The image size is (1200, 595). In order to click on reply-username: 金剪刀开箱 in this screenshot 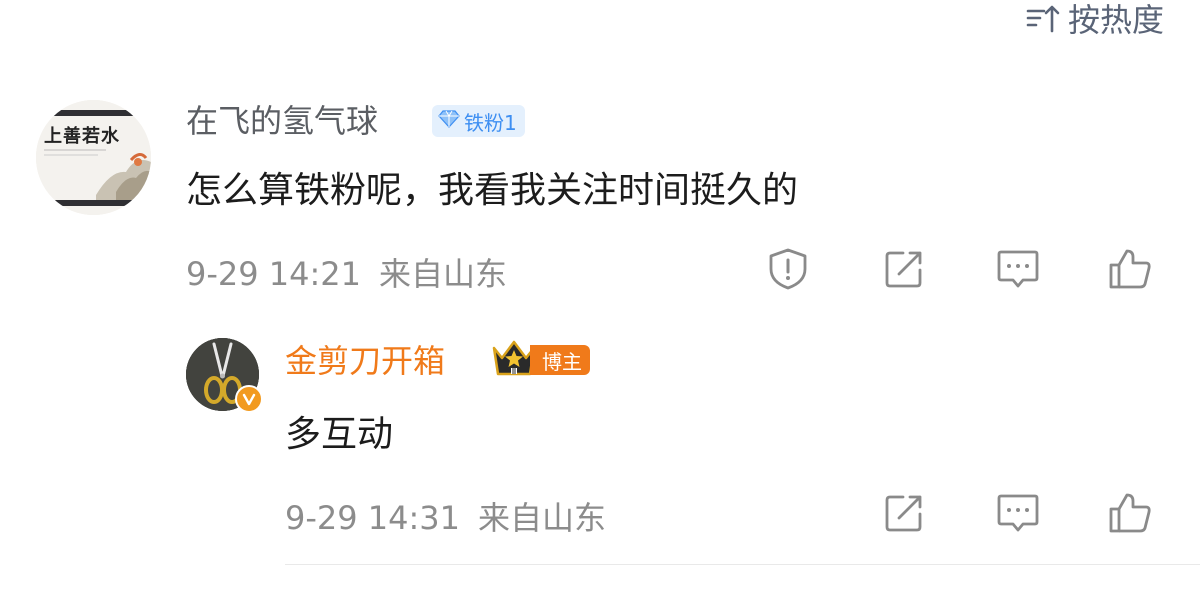, I will do `click(365, 361)`.